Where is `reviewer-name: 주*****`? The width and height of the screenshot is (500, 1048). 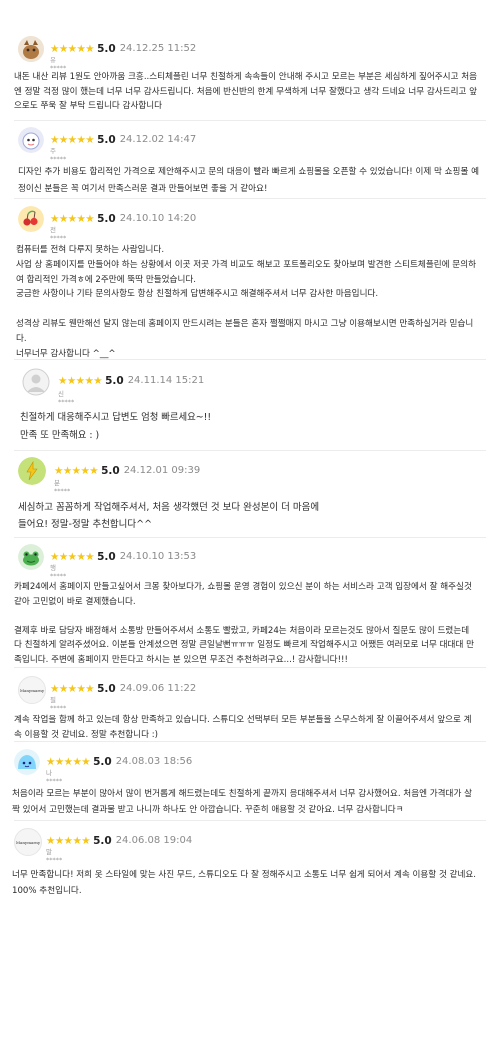 reviewer-name: 주***** is located at coordinates (58, 155).